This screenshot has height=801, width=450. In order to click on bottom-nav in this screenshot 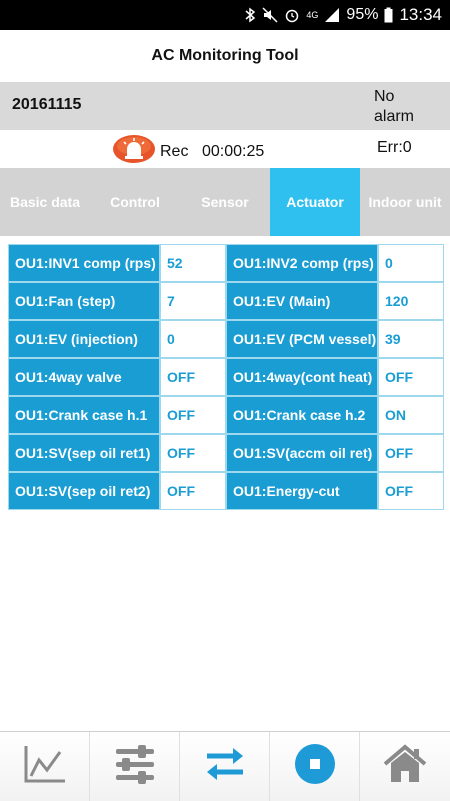, I will do `click(225, 766)`.